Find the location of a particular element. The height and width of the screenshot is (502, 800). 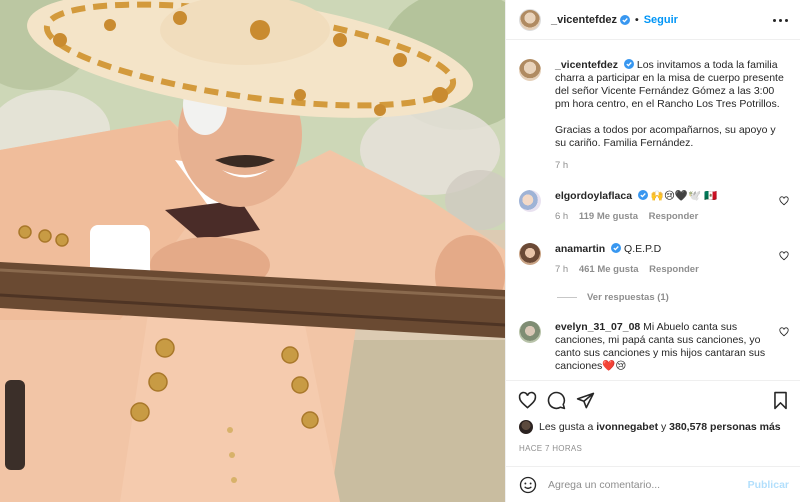

author-avatar is located at coordinates (530, 19).